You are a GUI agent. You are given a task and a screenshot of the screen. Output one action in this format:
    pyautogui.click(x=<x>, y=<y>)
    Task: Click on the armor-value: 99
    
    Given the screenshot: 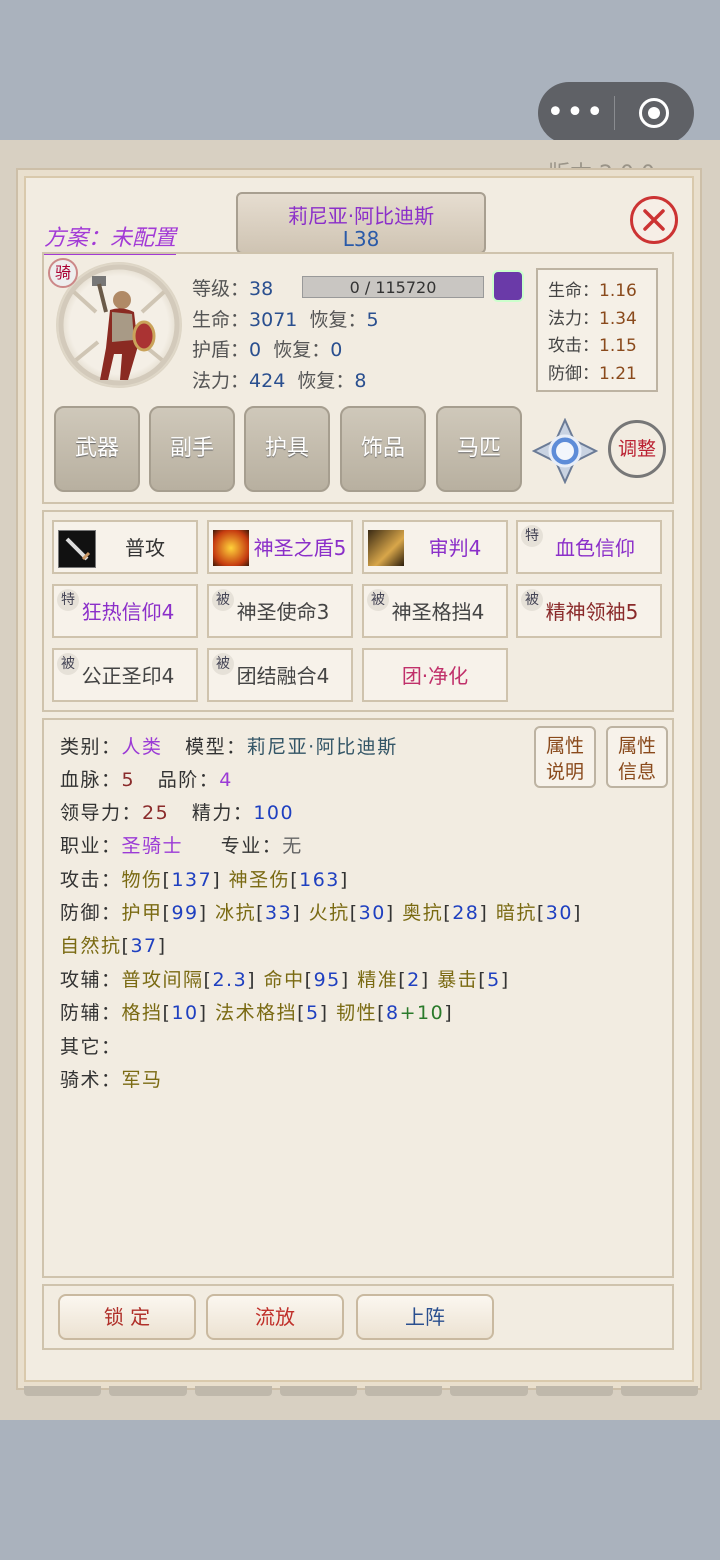 What is the action you would take?
    pyautogui.click(x=185, y=913)
    